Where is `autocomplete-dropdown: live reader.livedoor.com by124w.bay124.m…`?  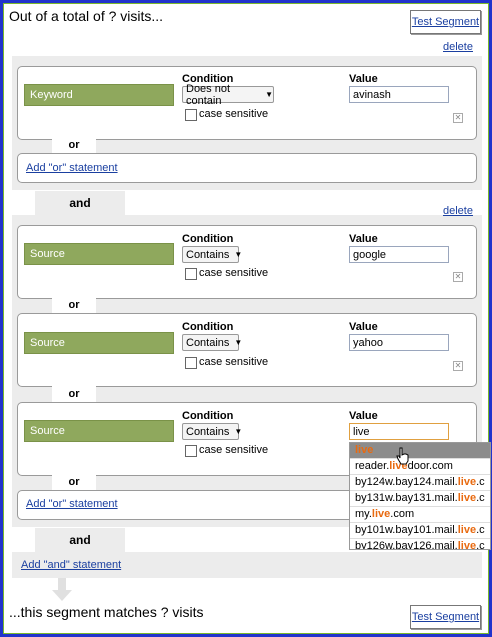 autocomplete-dropdown: live reader.livedoor.com by124w.bay124.m… is located at coordinates (420, 496).